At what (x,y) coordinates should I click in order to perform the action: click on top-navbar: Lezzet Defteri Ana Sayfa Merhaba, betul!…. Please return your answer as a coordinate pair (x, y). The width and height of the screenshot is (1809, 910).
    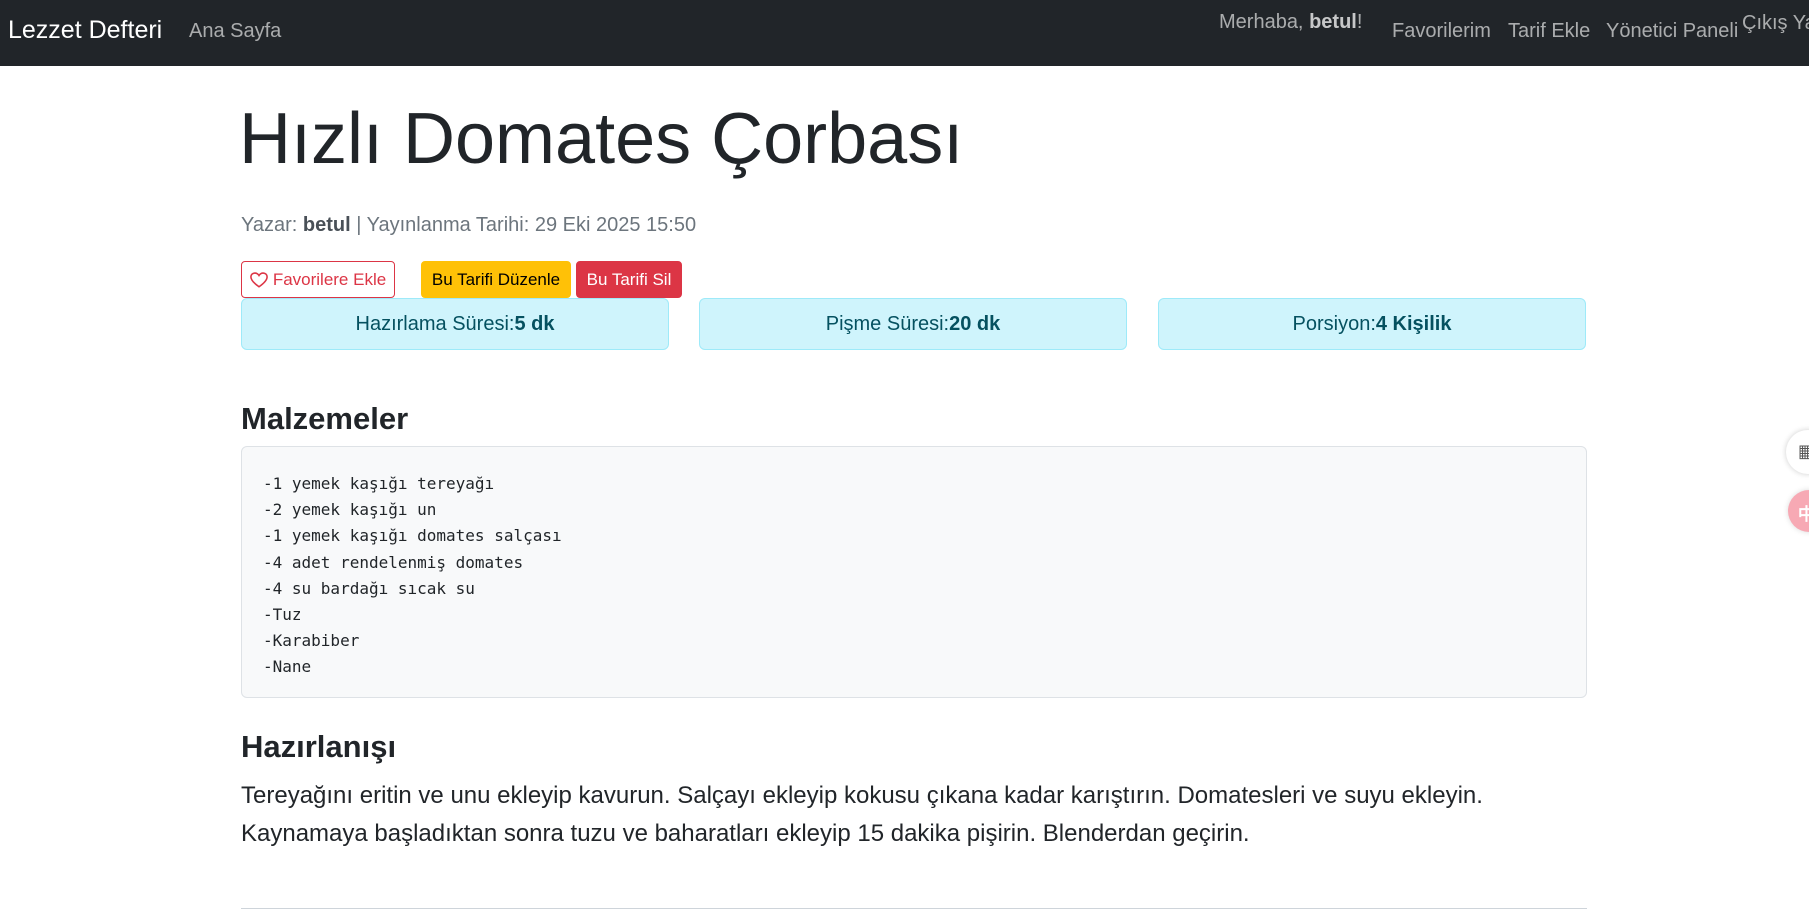
    Looking at the image, I should click on (904, 33).